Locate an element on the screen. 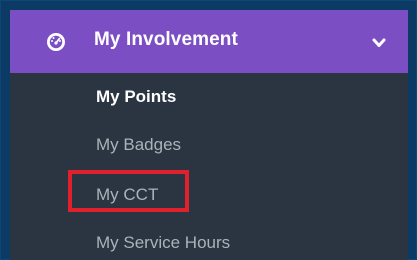  menu-item-my-points: My Points is located at coordinates (136, 97).